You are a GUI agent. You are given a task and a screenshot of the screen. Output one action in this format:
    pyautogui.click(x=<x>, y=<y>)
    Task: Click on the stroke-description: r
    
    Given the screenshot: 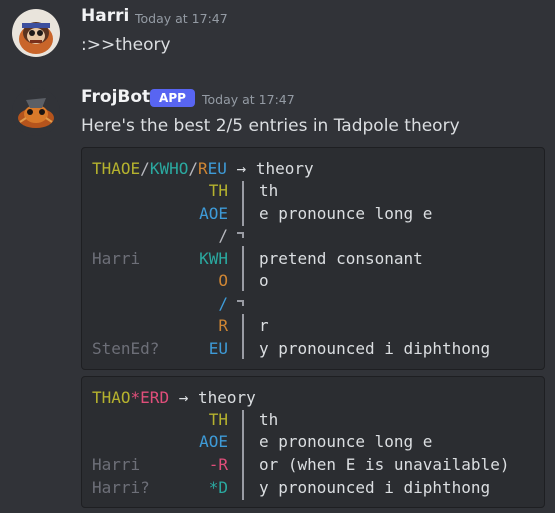 What is the action you would take?
    pyautogui.click(x=264, y=325)
    